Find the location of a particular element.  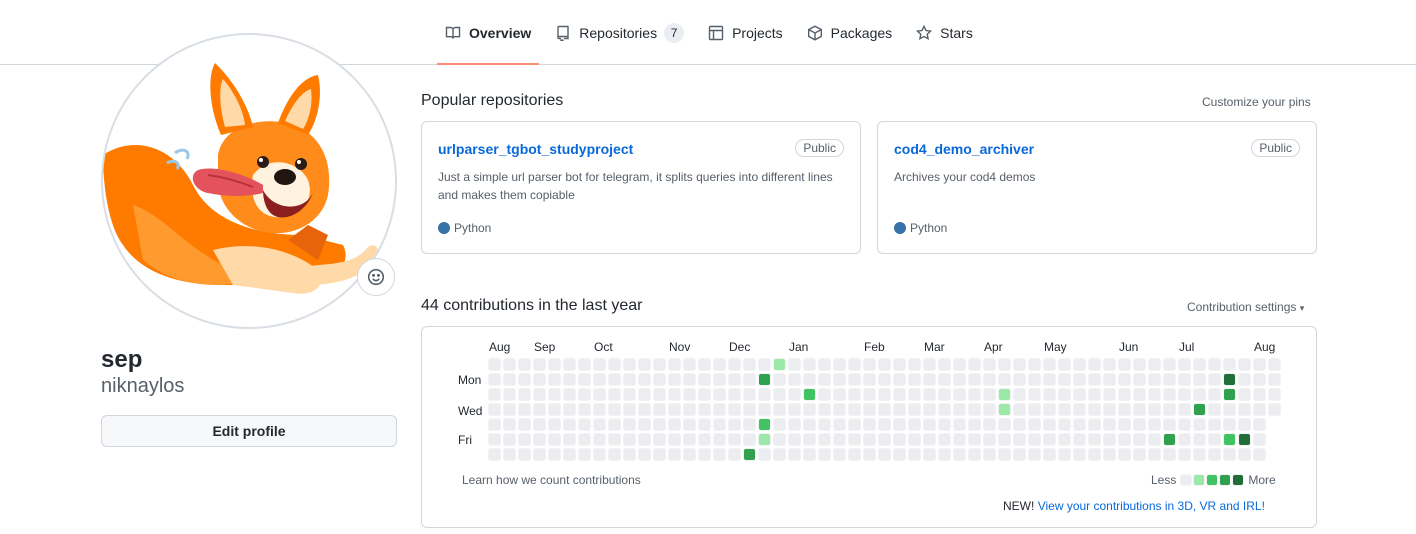

tab-projects: Projects is located at coordinates (745, 32).